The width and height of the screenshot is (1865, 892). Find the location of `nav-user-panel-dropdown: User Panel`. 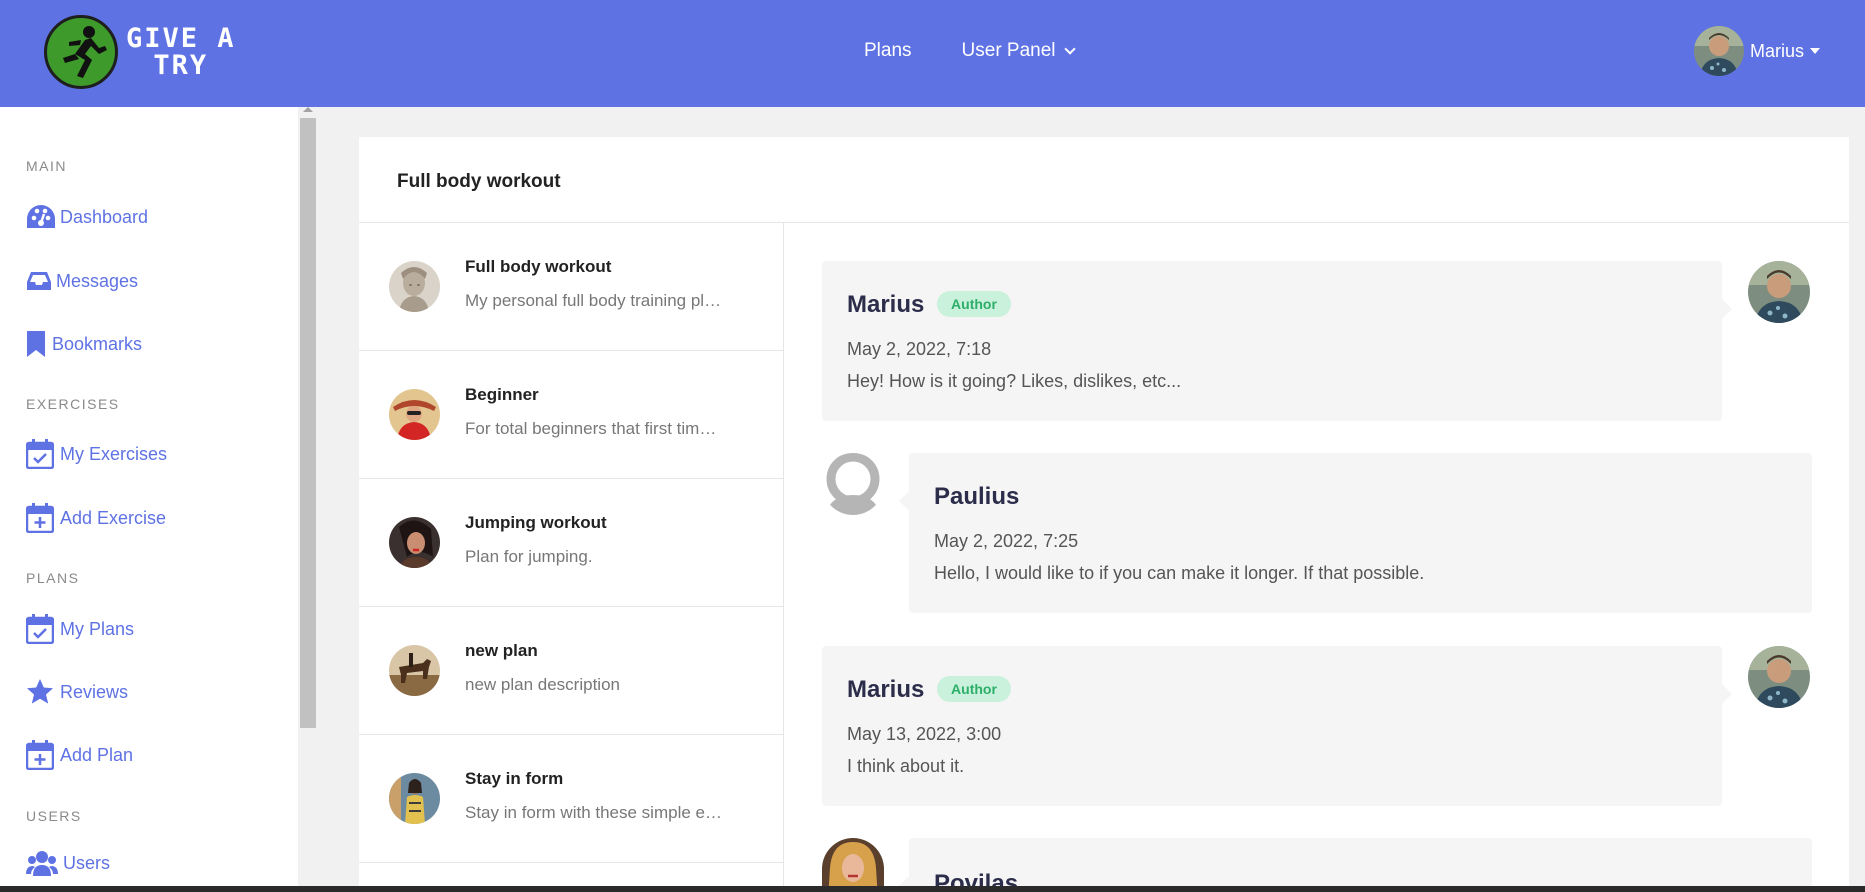

nav-user-panel-dropdown: User Panel is located at coordinates (1018, 51).